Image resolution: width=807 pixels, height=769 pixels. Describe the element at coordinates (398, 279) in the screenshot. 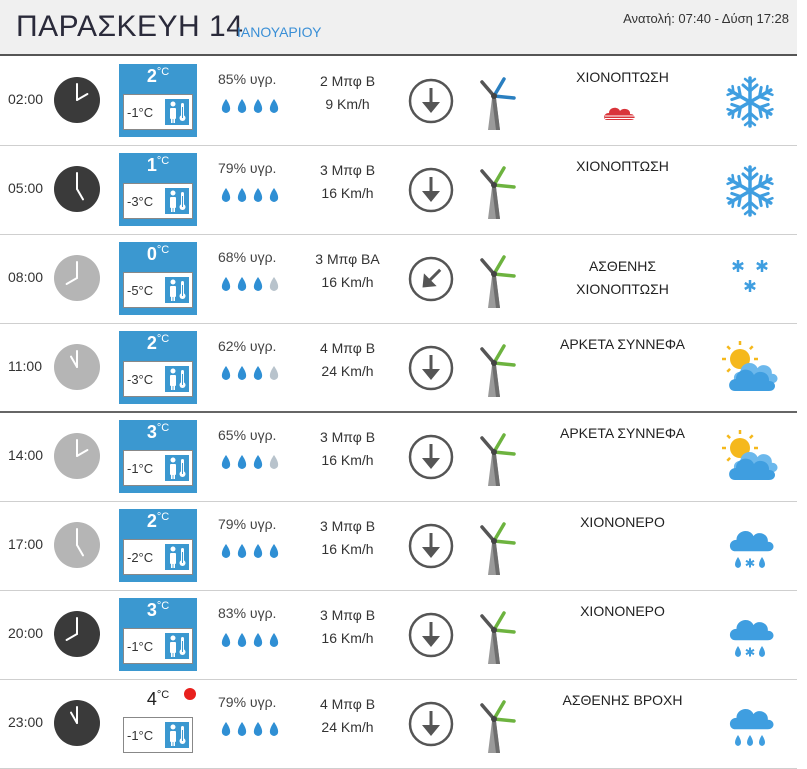

I see `forecast-row: 08:00 0°C -5°C 68% υγρ. 3 Μπφ ΒΑ 16 Km/h` at that location.